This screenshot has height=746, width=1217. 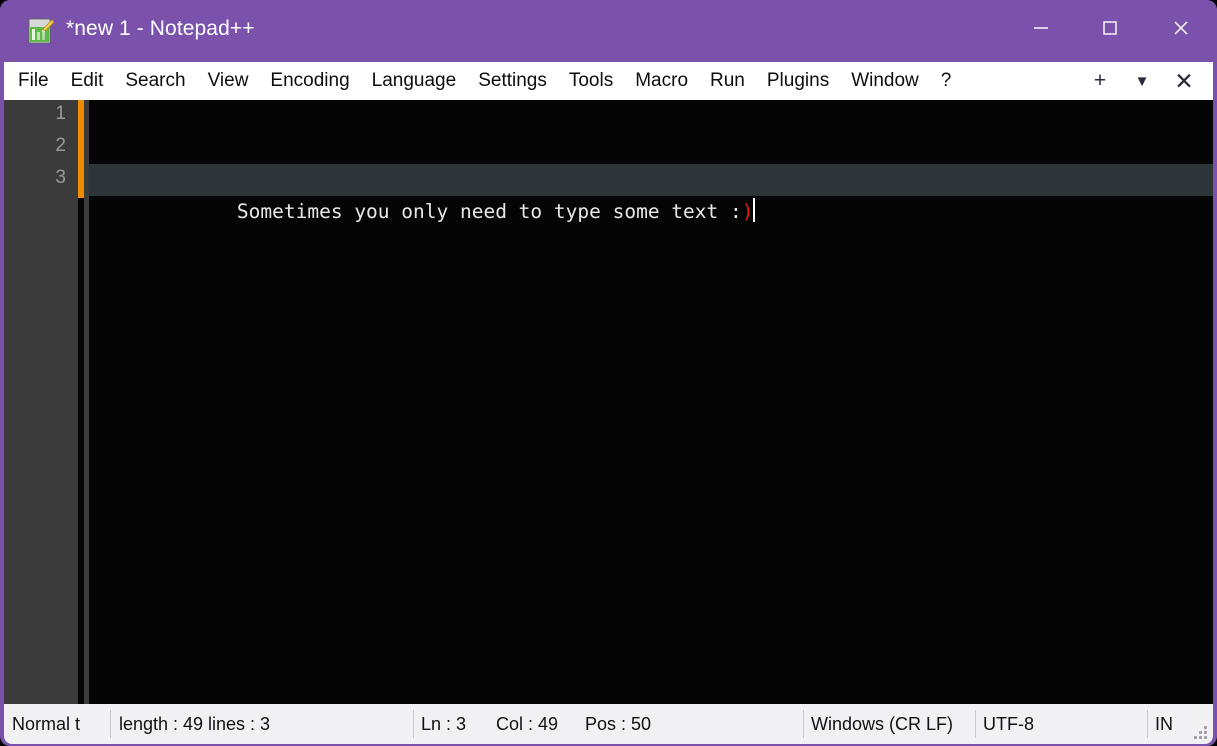 What do you see at coordinates (41, 31) in the screenshot?
I see `app-icon` at bounding box center [41, 31].